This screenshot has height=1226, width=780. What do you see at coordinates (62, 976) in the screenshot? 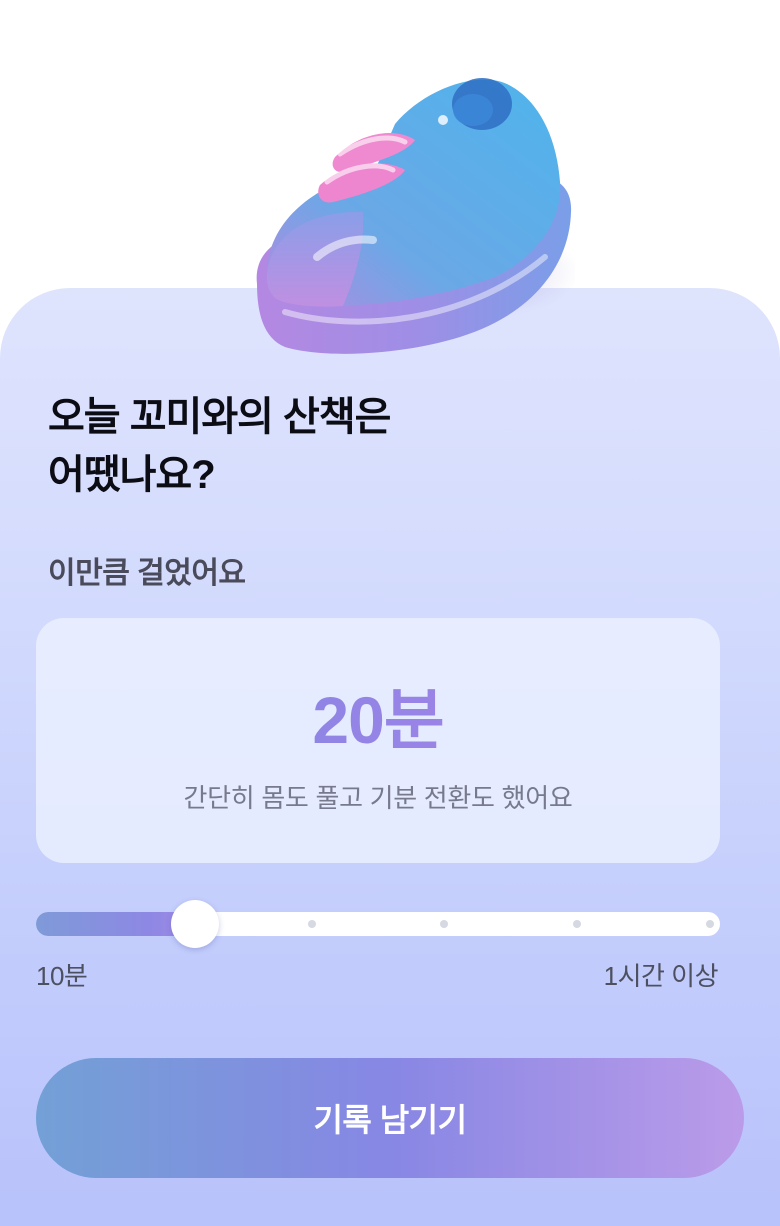
I see `slider-min-label: 10분` at bounding box center [62, 976].